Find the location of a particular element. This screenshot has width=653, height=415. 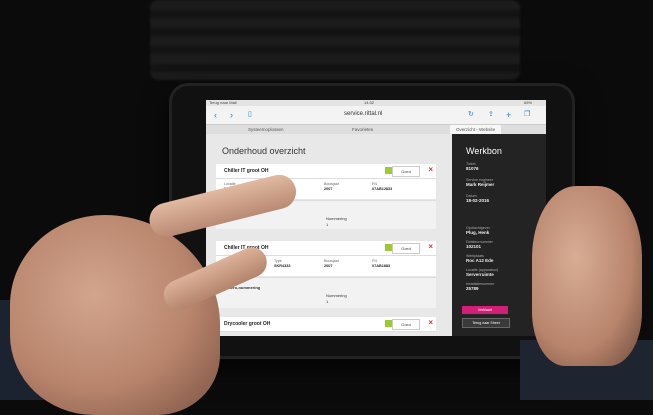

tab-systeemoplossen: Systeemoplossen is located at coordinates (266, 129).